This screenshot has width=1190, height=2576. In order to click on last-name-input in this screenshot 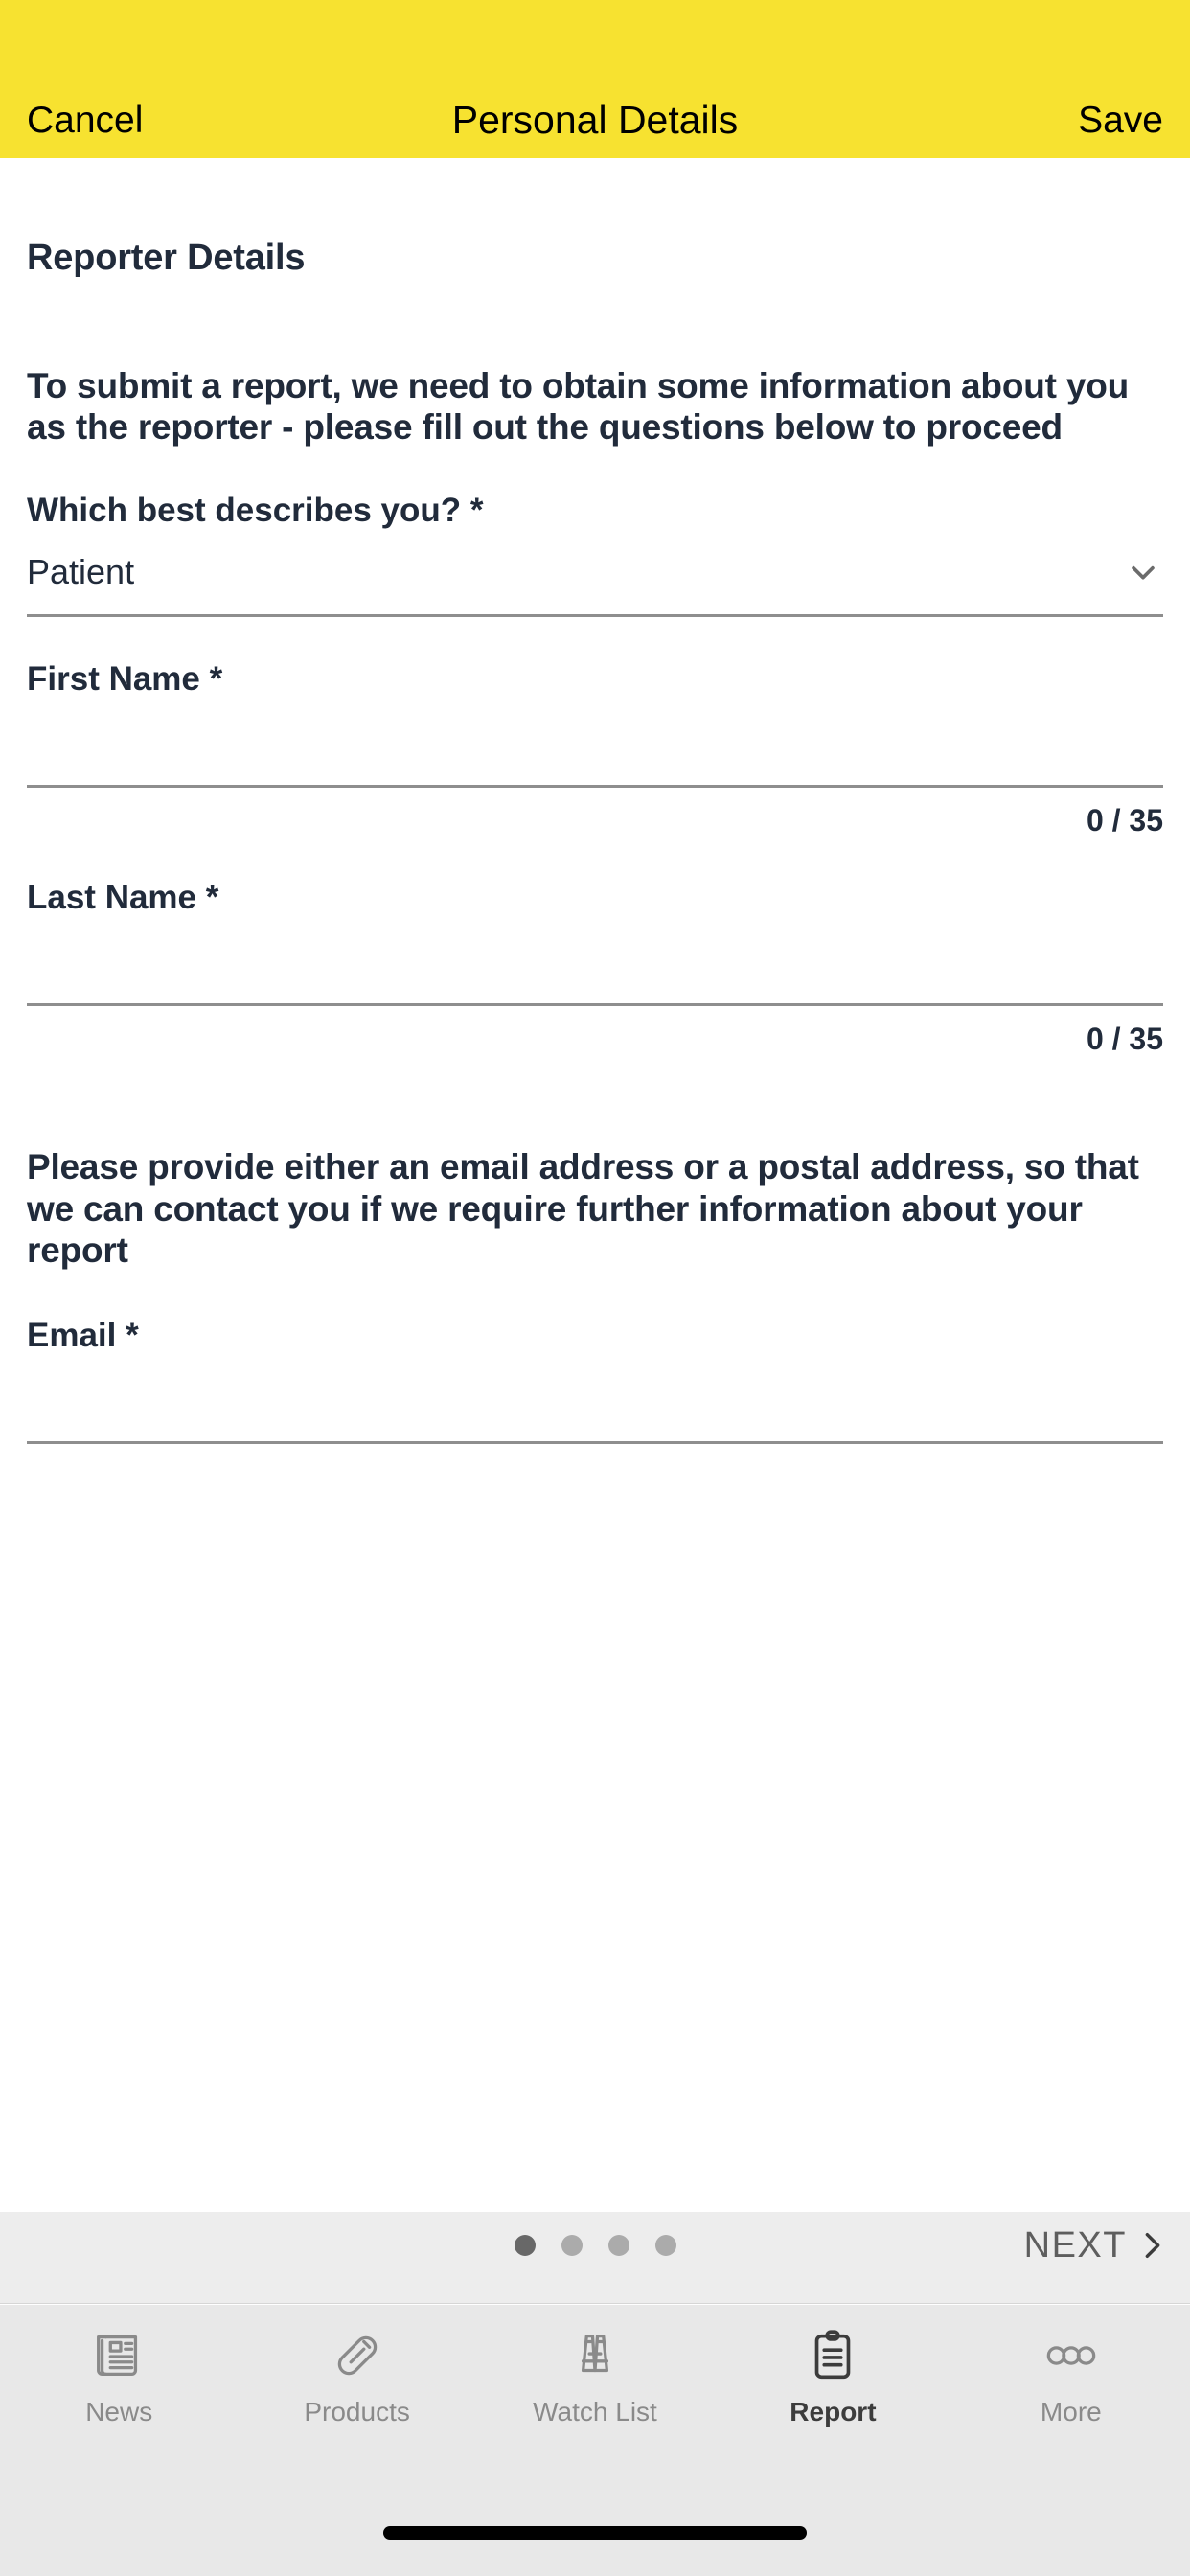, I will do `click(595, 966)`.